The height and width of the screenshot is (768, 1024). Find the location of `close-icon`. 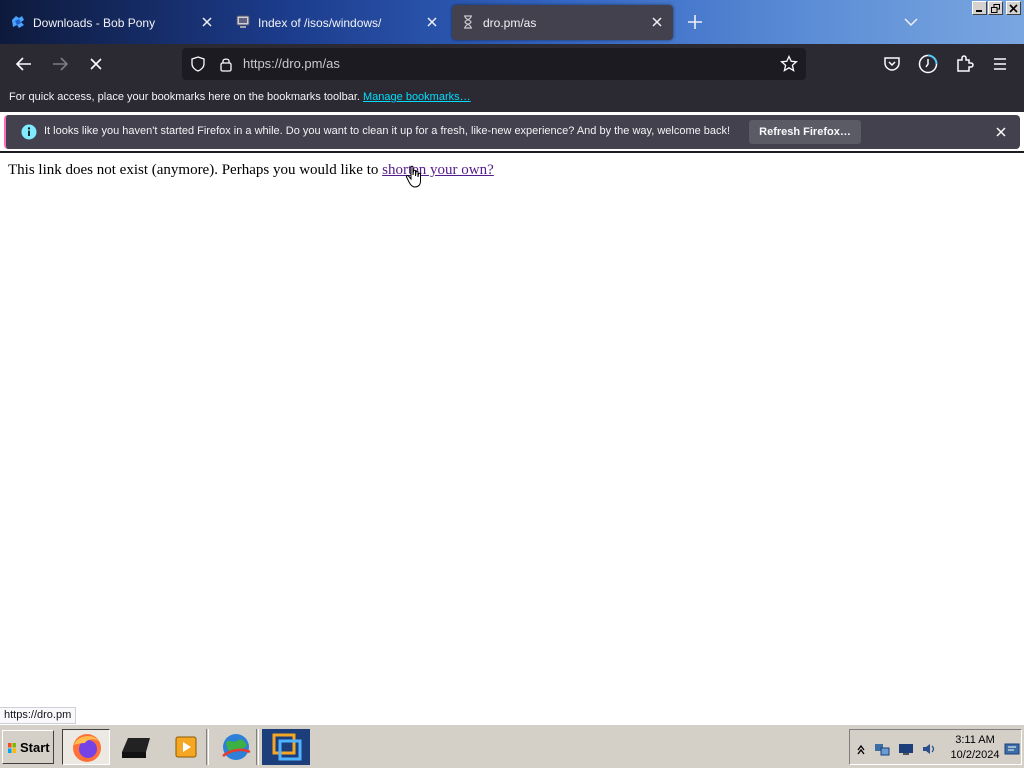

close-icon is located at coordinates (1013, 8).